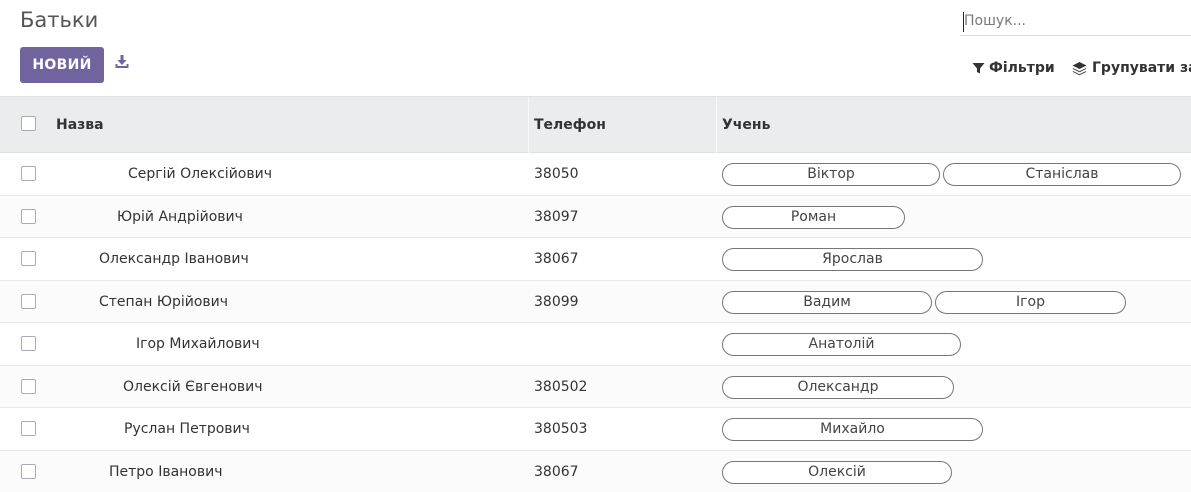 This screenshot has height=492, width=1191. What do you see at coordinates (595, 301) in the screenshot?
I see `table-row: Степан Юрійович 38099 Вадим Ігор` at bounding box center [595, 301].